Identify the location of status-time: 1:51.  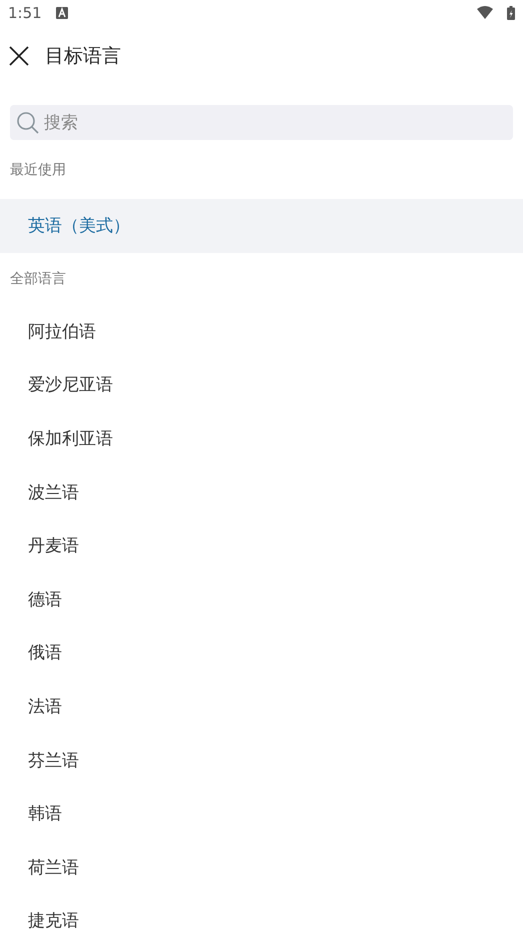
(25, 13).